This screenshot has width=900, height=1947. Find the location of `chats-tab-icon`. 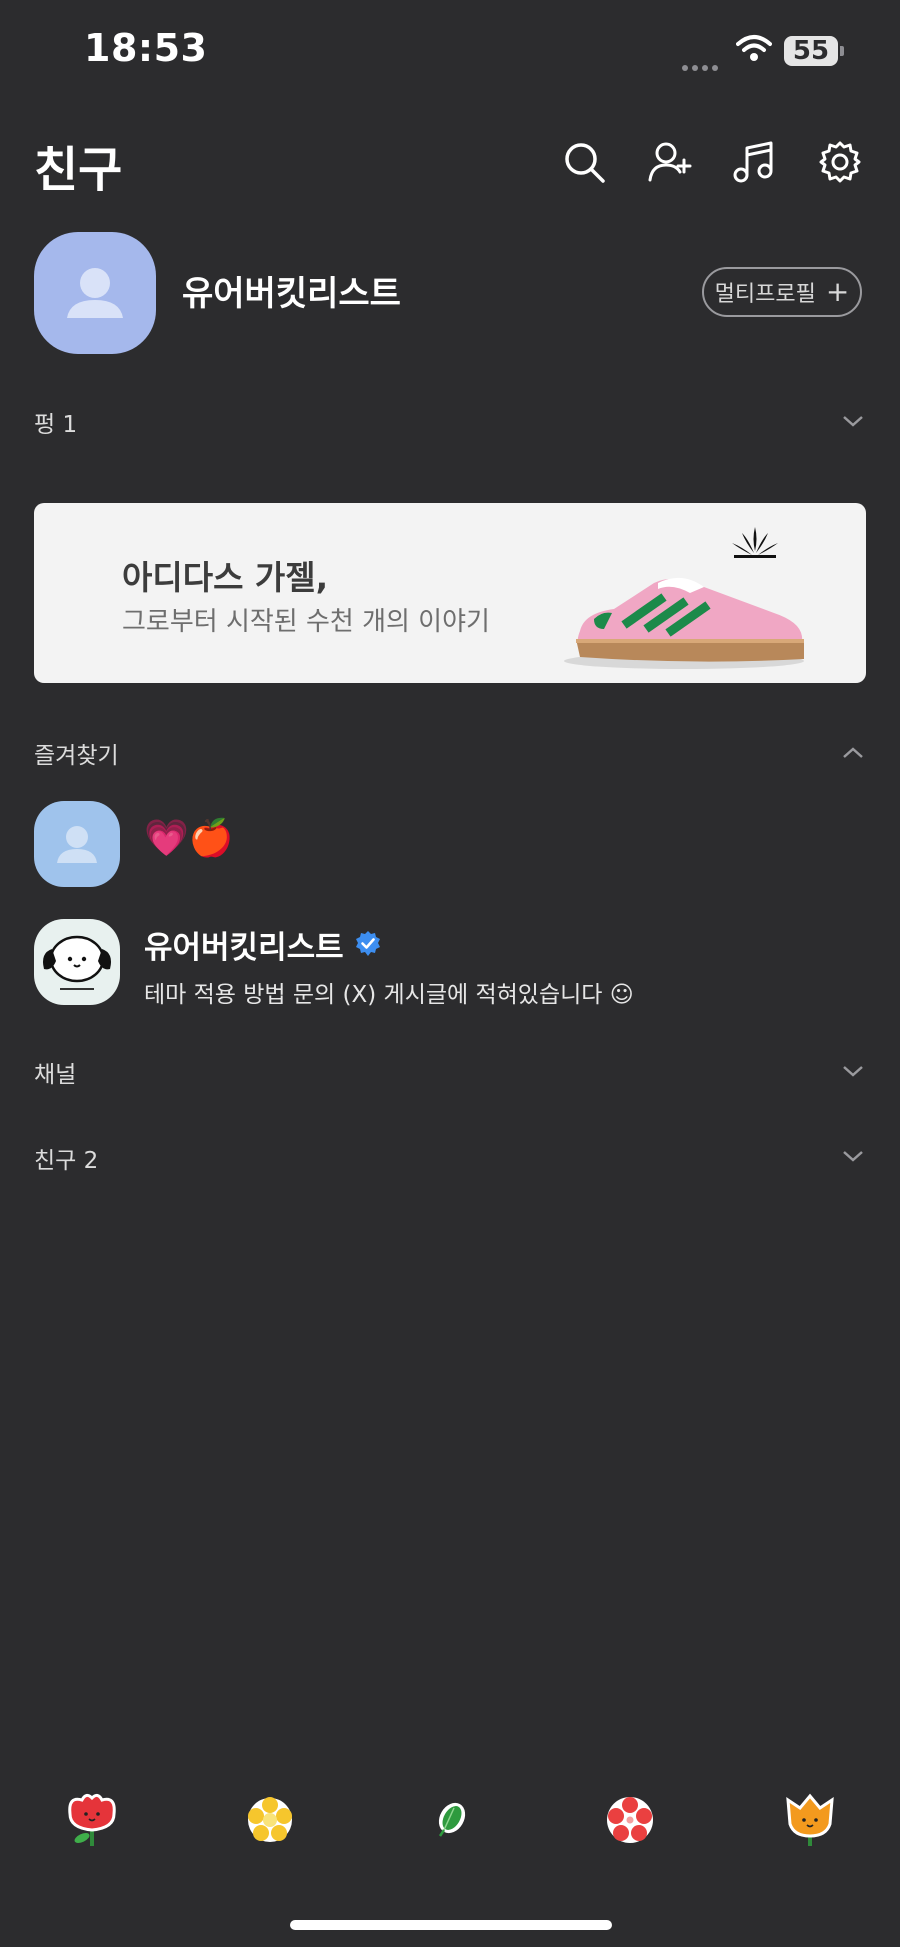

chats-tab-icon is located at coordinates (270, 1820).